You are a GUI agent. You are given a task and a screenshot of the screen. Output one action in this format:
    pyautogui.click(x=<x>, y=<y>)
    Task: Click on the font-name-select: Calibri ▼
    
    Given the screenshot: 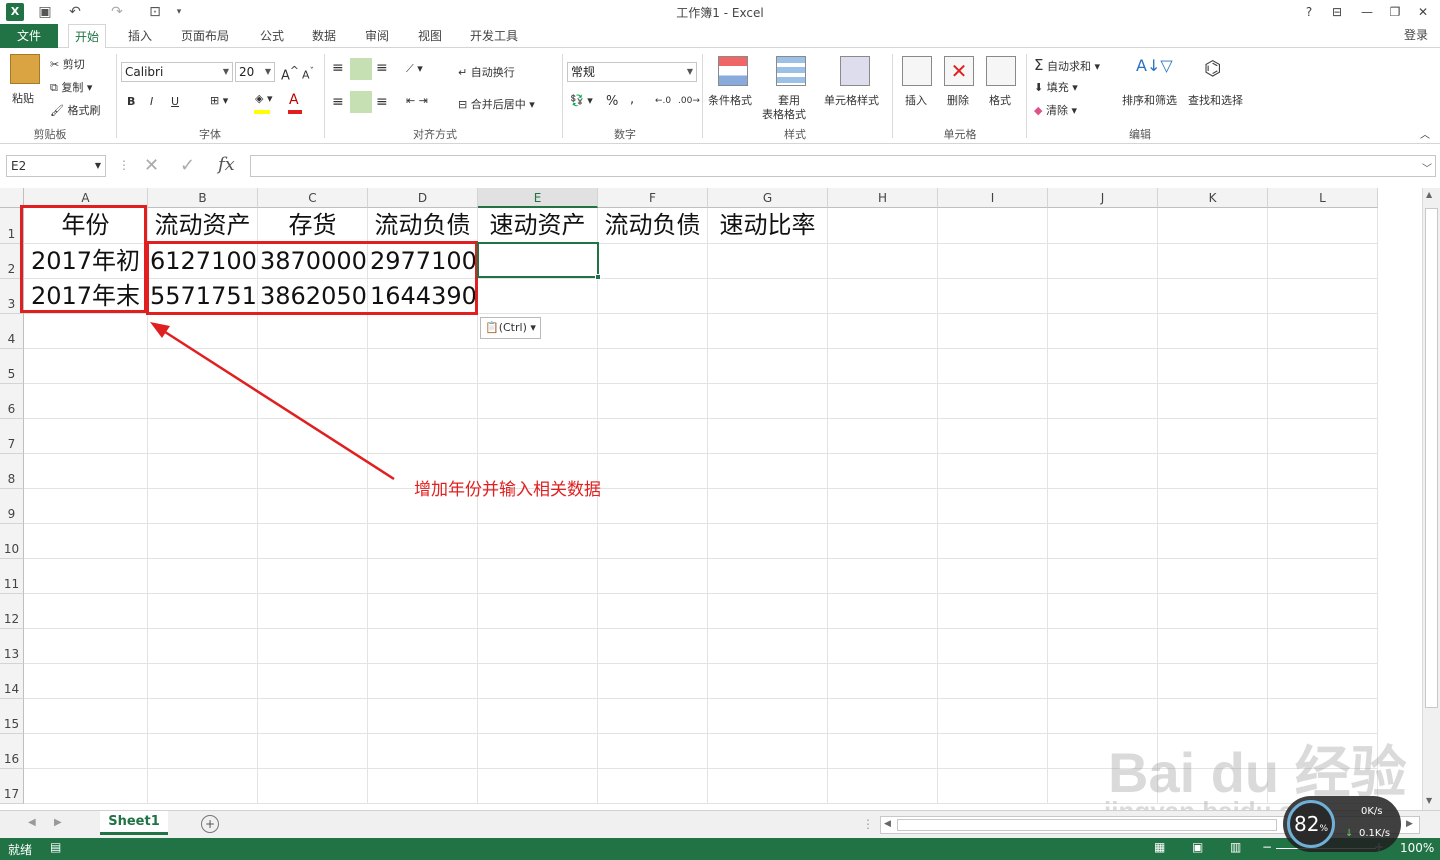 What is the action you would take?
    pyautogui.click(x=177, y=72)
    